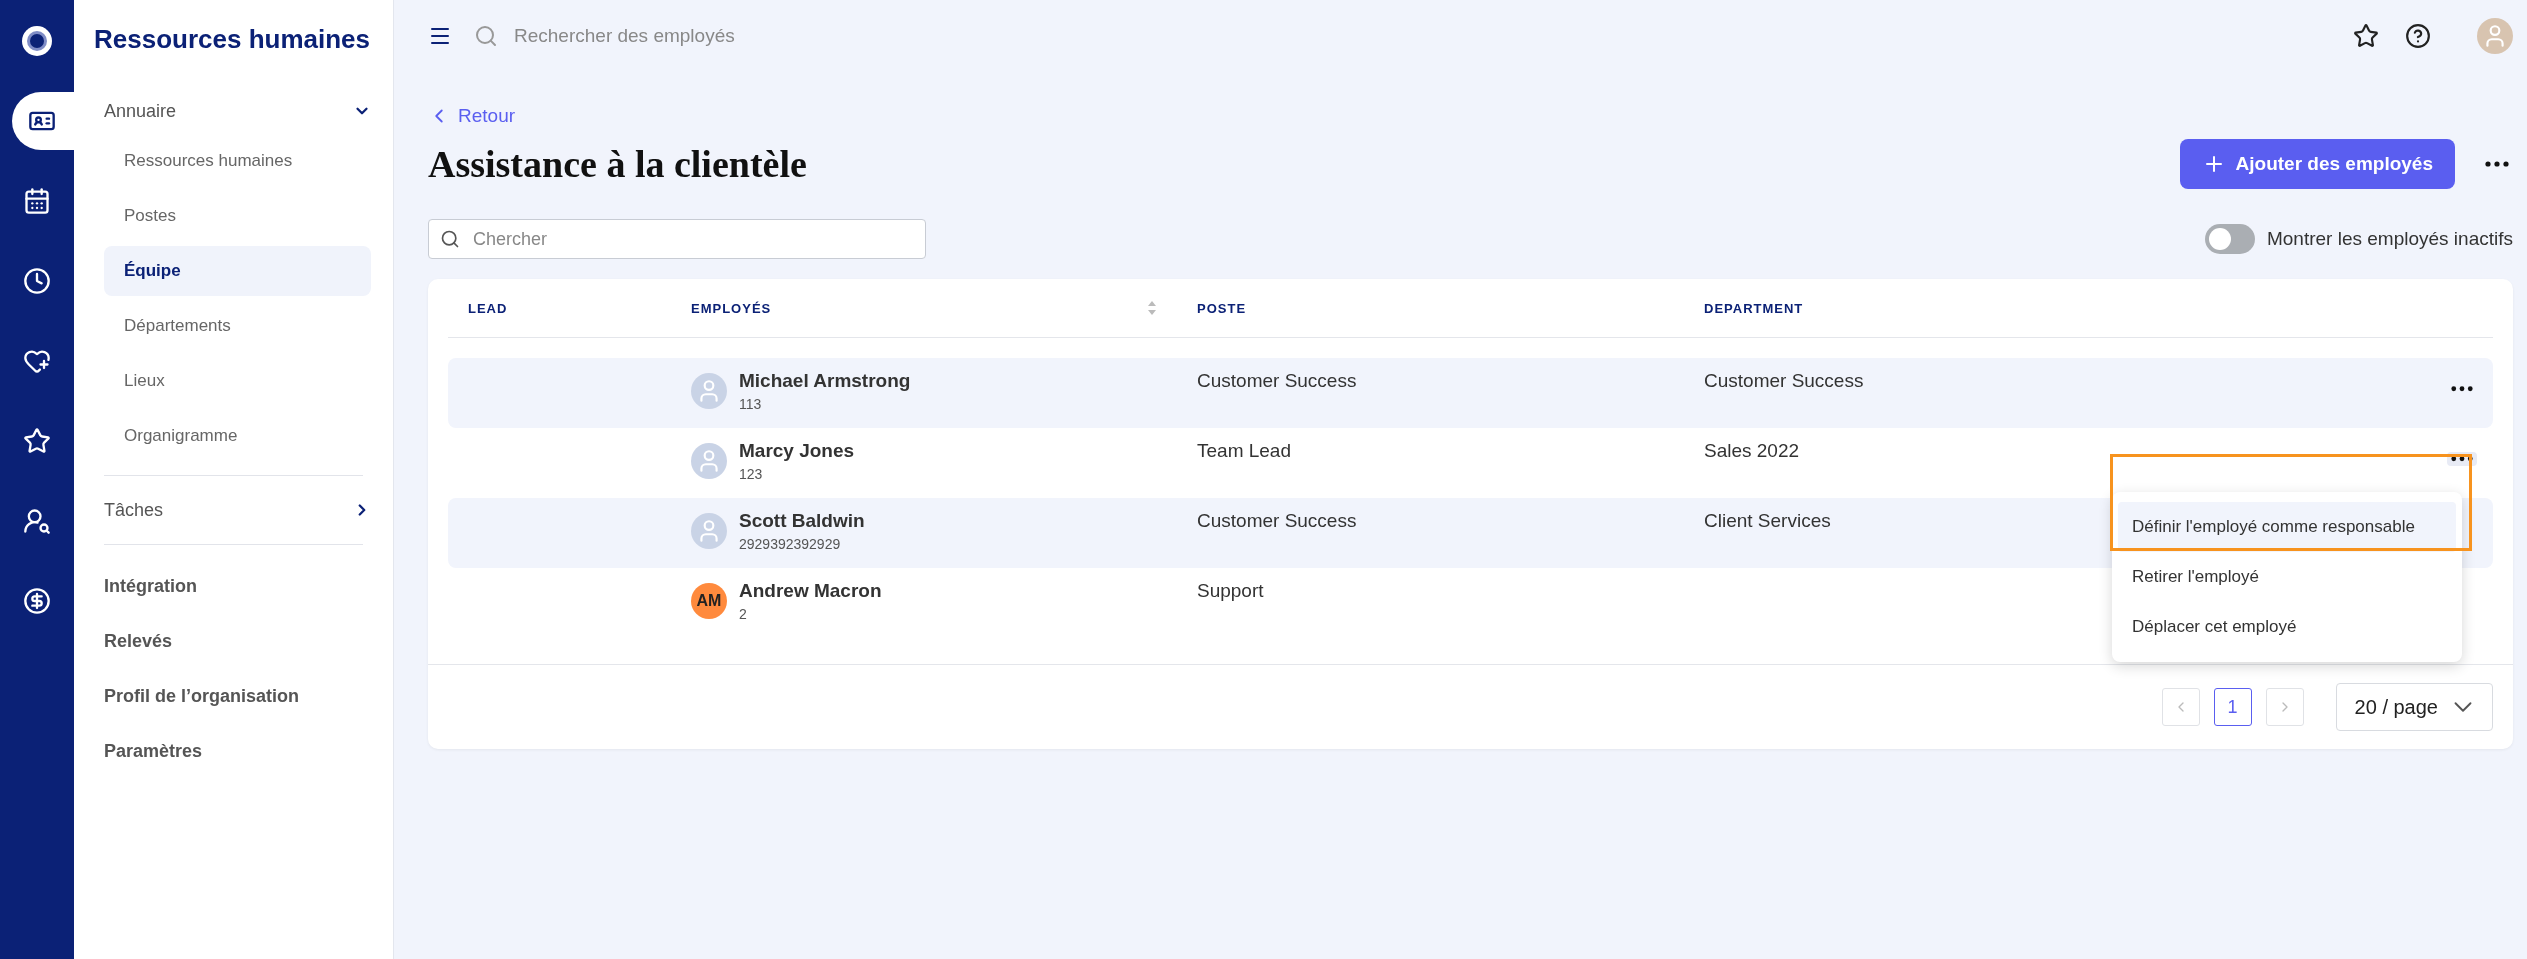 The width and height of the screenshot is (2527, 959). What do you see at coordinates (237, 751) in the screenshot?
I see `nav-item: Paramètres` at bounding box center [237, 751].